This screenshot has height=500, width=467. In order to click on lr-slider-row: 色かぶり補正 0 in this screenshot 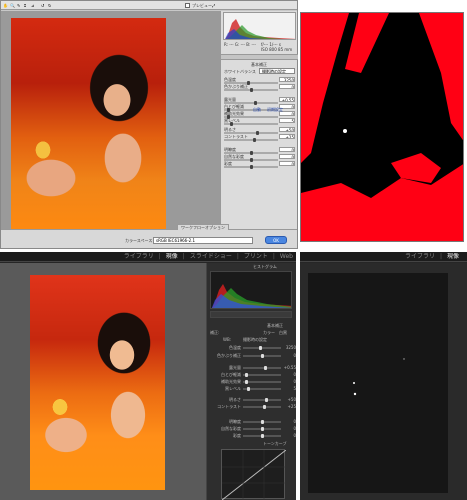, I will do `click(252, 356)`.